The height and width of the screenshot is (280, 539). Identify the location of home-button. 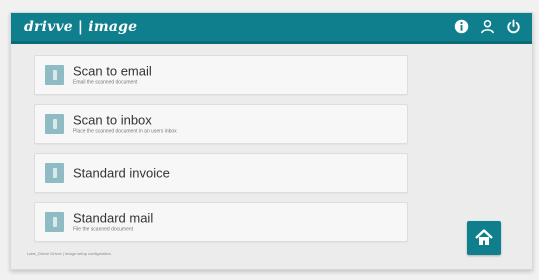
(484, 238).